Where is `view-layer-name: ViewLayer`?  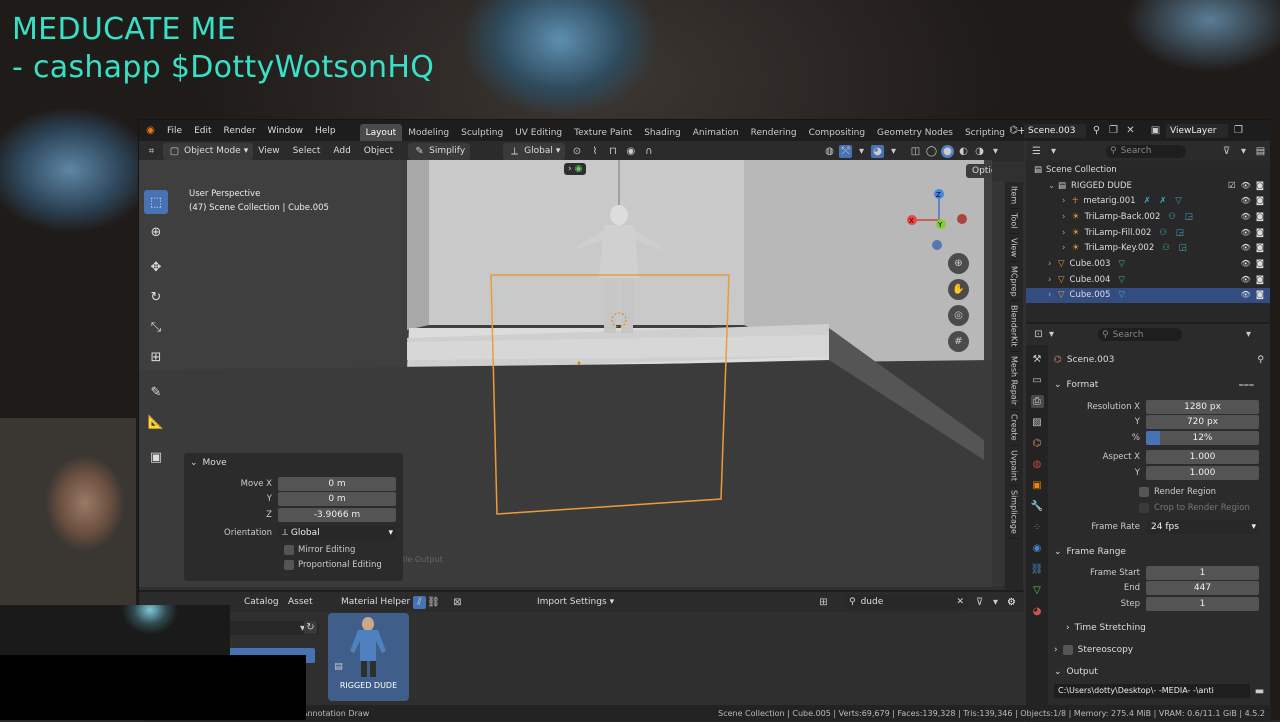
view-layer-name: ViewLayer is located at coordinates (1197, 130).